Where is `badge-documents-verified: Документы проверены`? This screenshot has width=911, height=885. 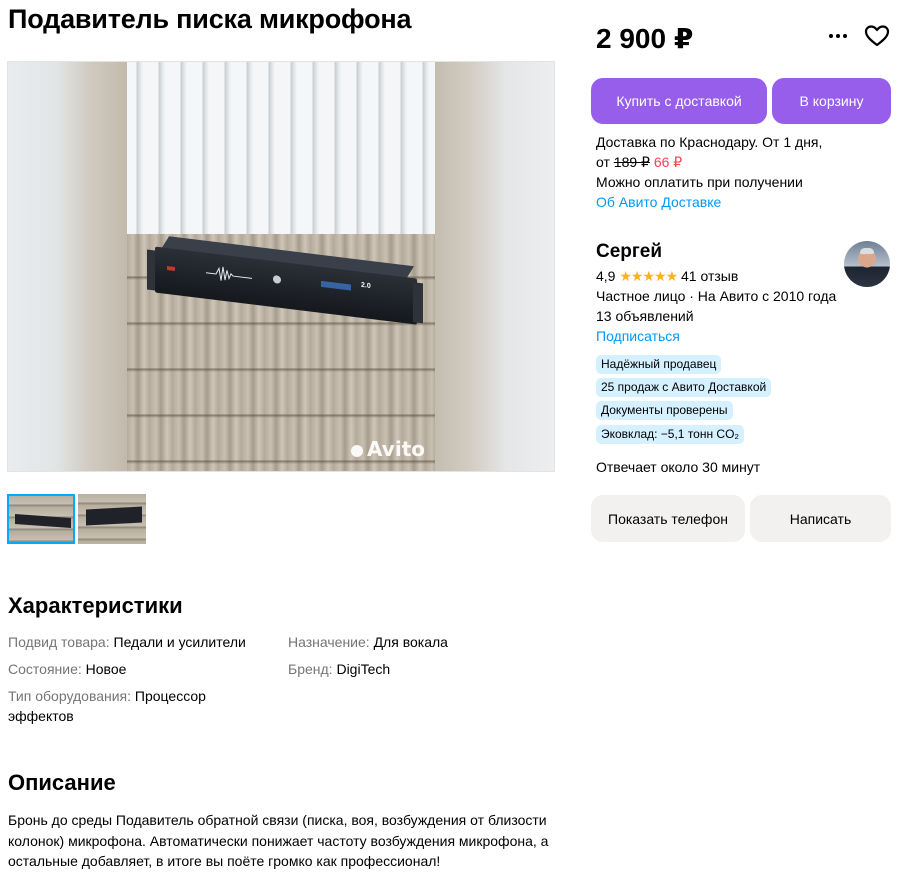
badge-documents-verified: Документы проверены is located at coordinates (664, 410).